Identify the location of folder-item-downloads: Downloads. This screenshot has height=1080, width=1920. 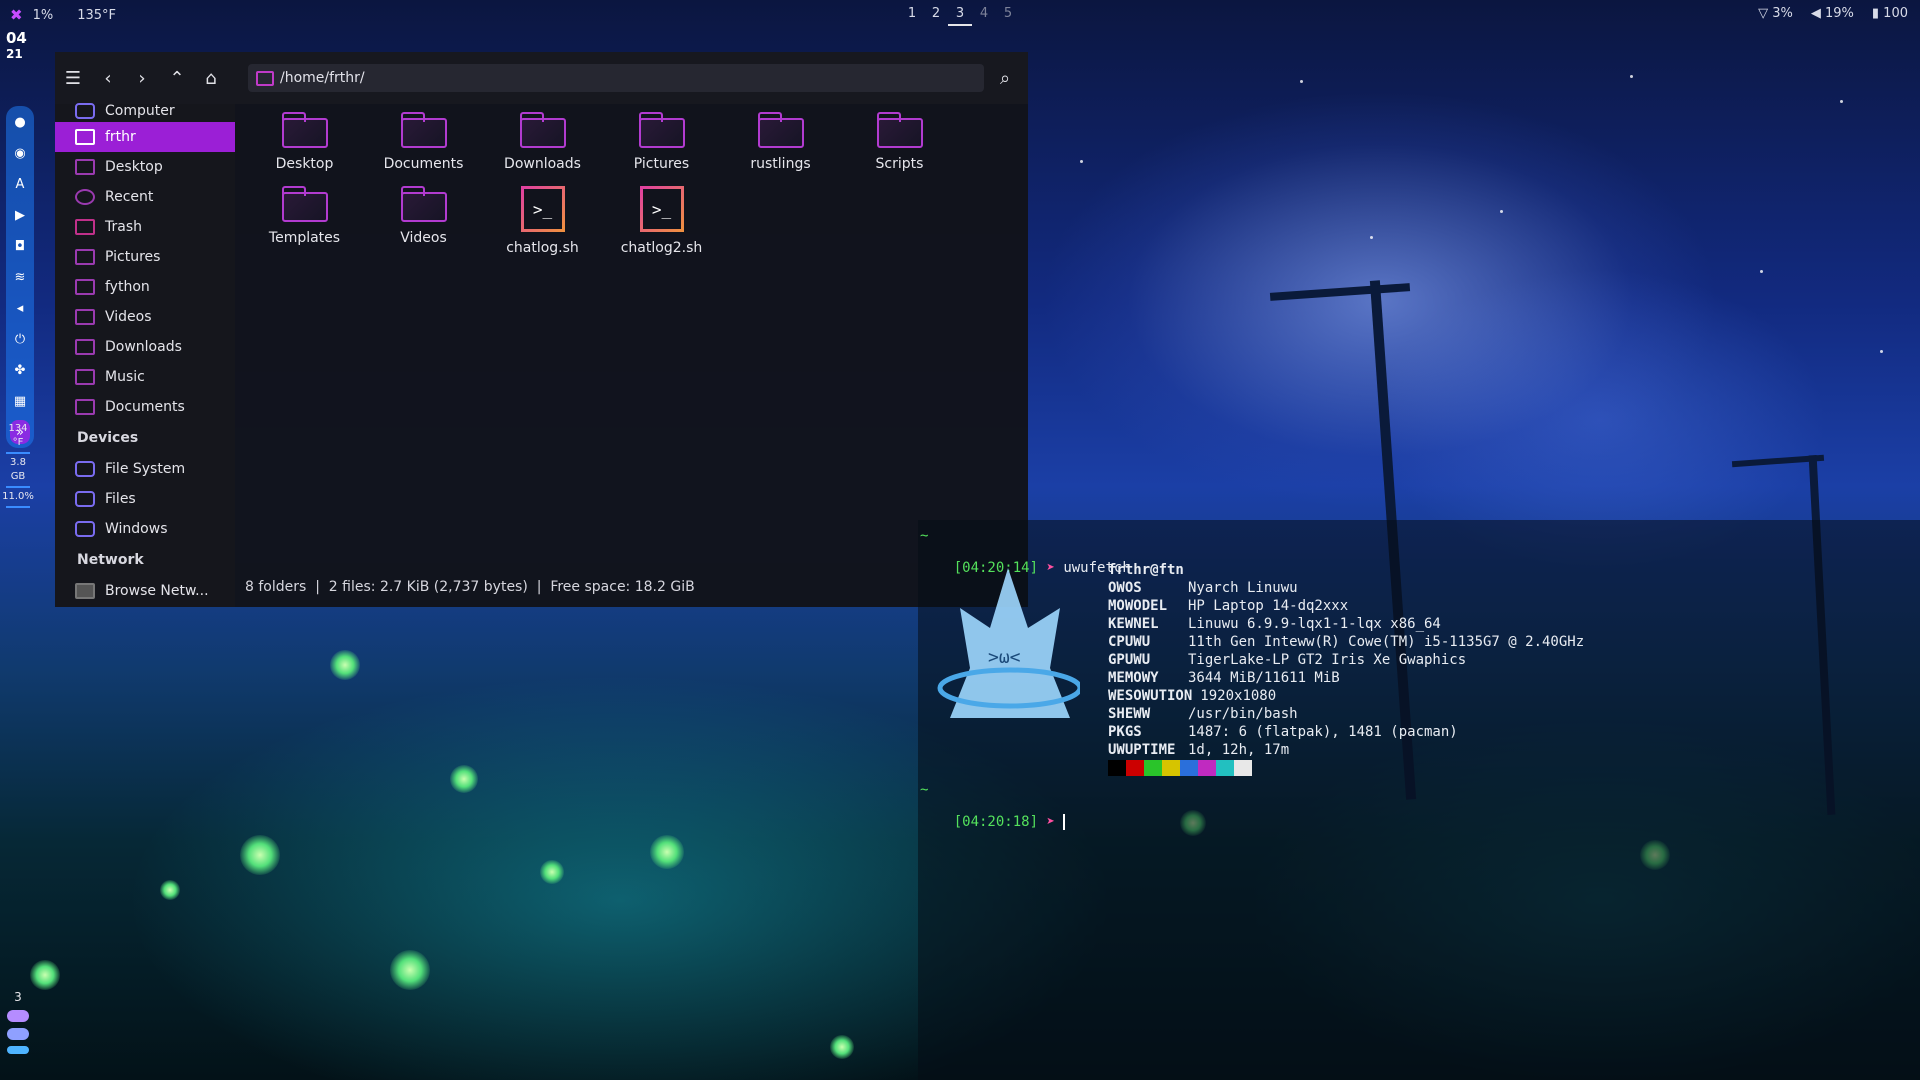
(542, 142).